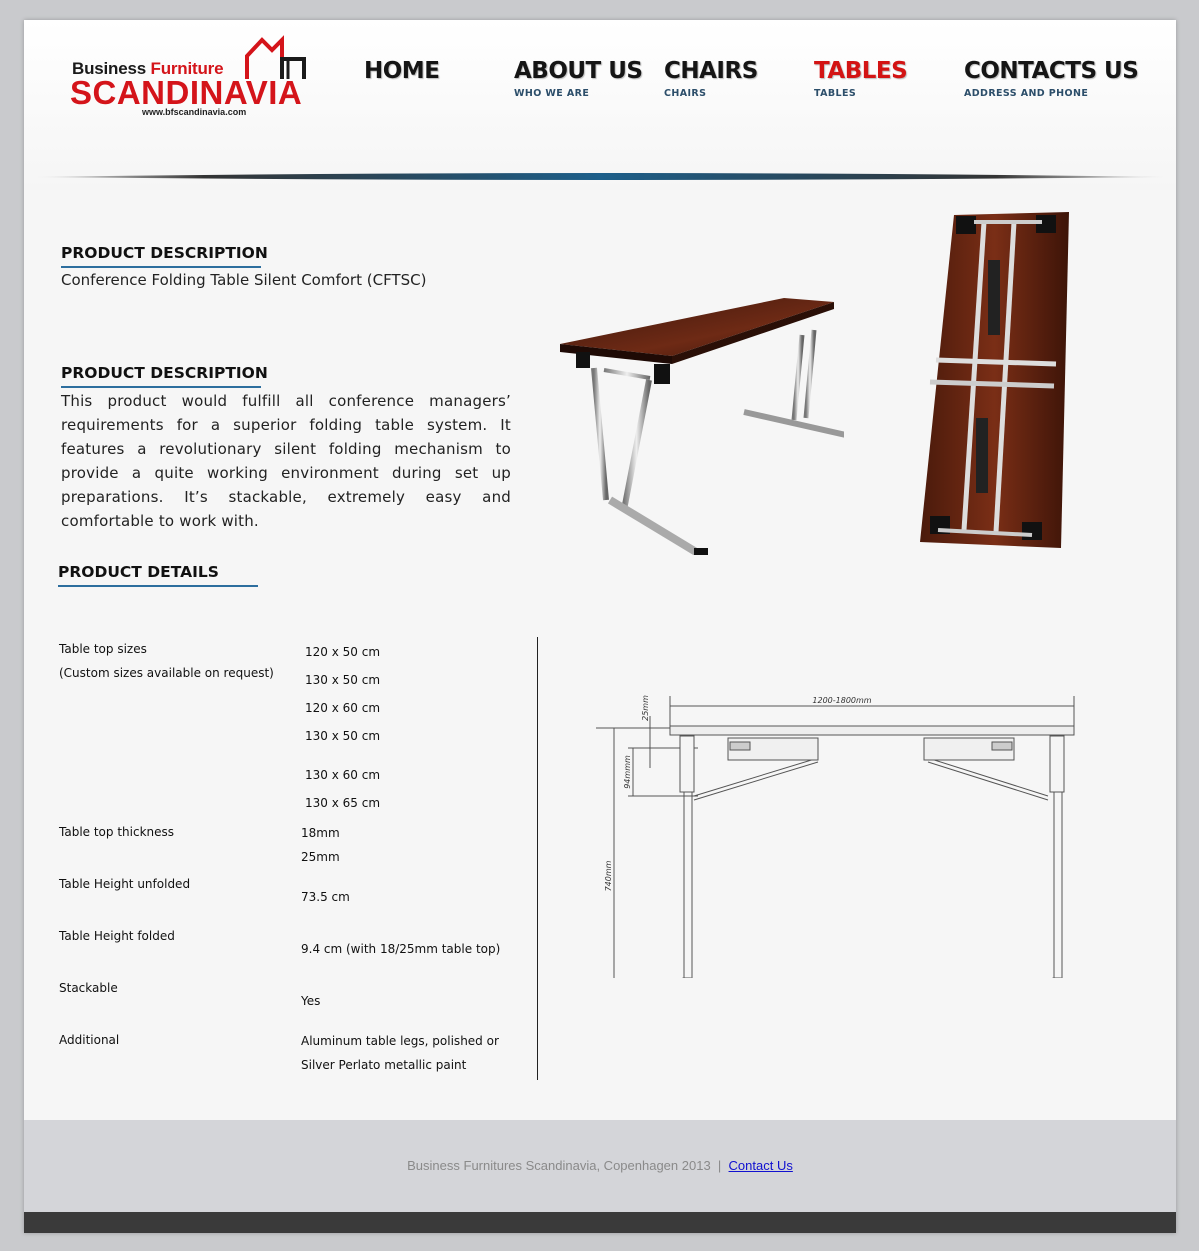 This screenshot has width=1199, height=1251. I want to click on thickness-value: 18mm, so click(320, 833).